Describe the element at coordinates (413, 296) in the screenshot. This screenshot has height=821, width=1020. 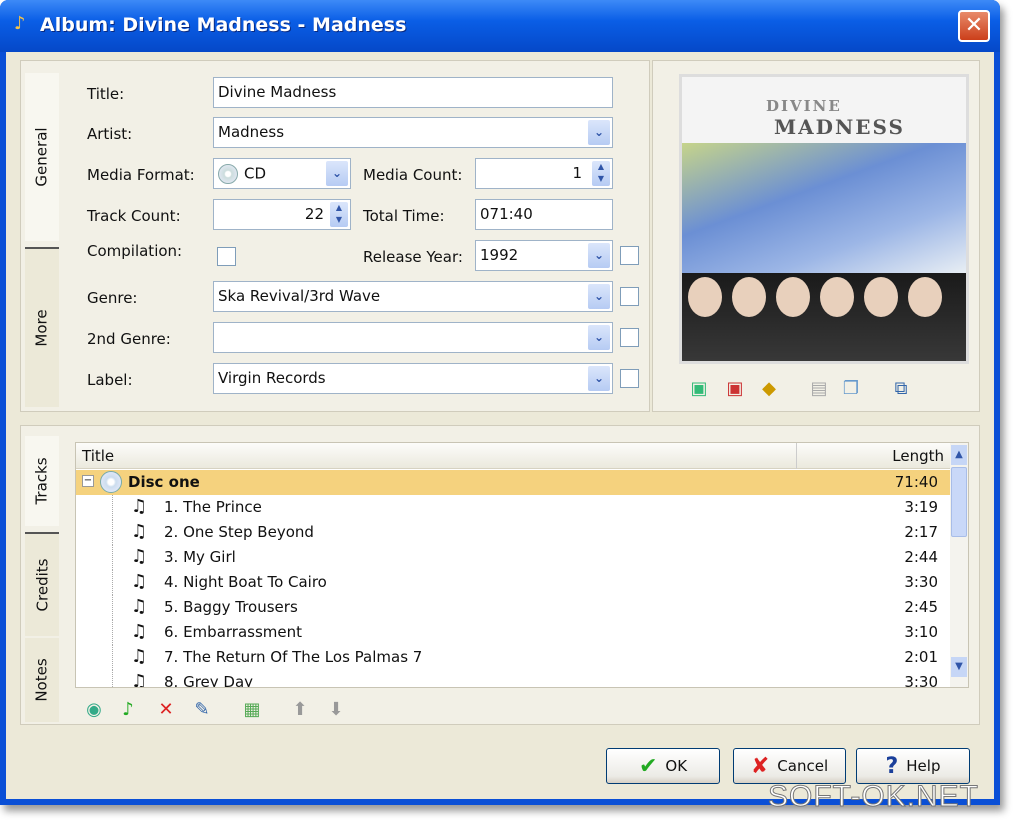
I see `genre-combo: Ska Revival/3rd Wave ⌄` at that location.